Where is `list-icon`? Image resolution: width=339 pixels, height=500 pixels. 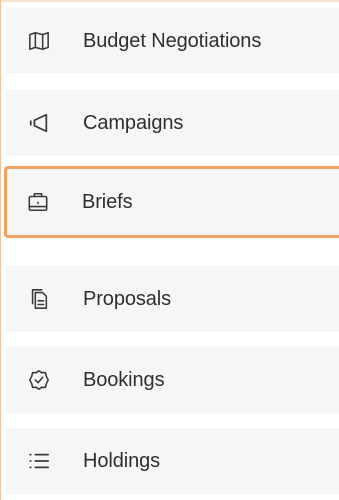 list-icon is located at coordinates (39, 461).